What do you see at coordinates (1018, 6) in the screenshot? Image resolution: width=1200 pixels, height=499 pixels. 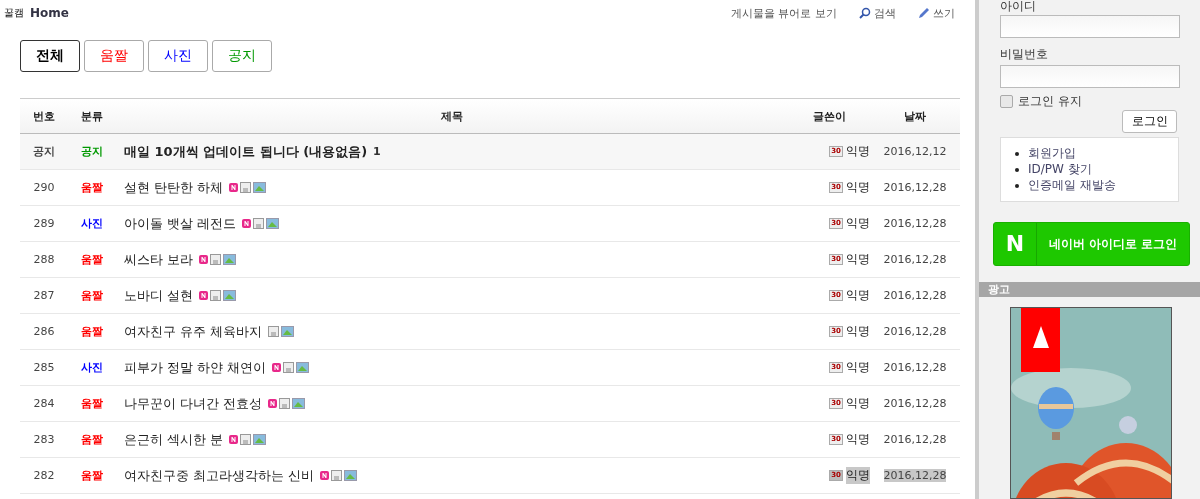 I see `id-label: 아이디` at bounding box center [1018, 6].